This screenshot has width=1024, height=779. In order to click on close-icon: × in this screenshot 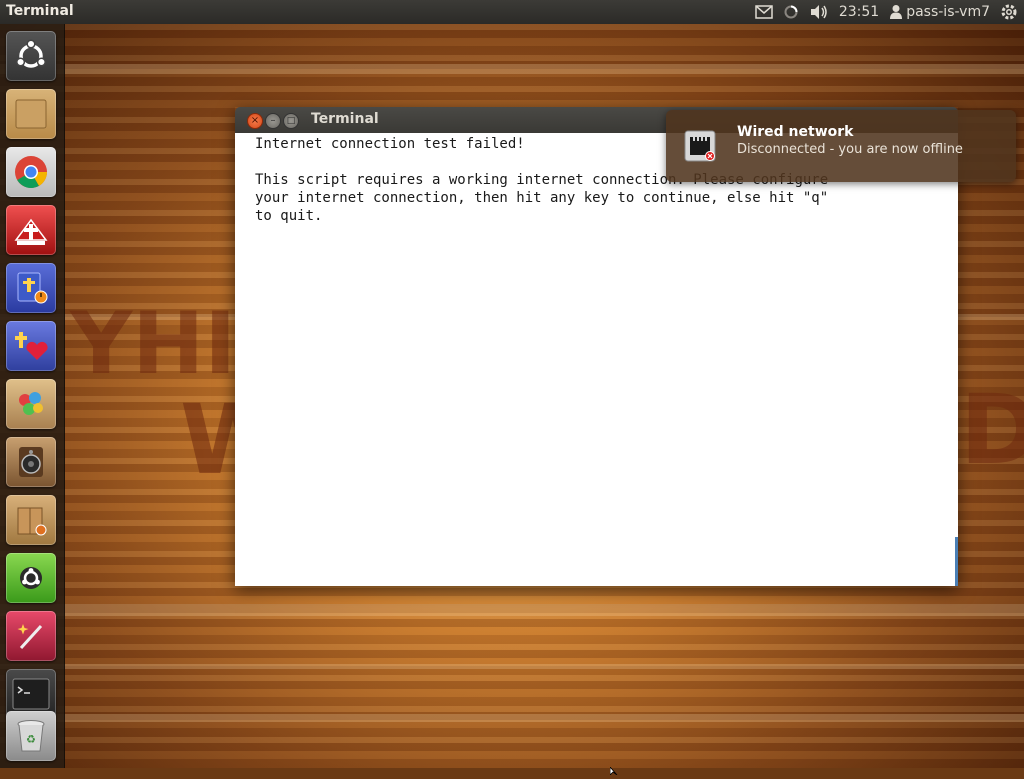, I will do `click(255, 120)`.